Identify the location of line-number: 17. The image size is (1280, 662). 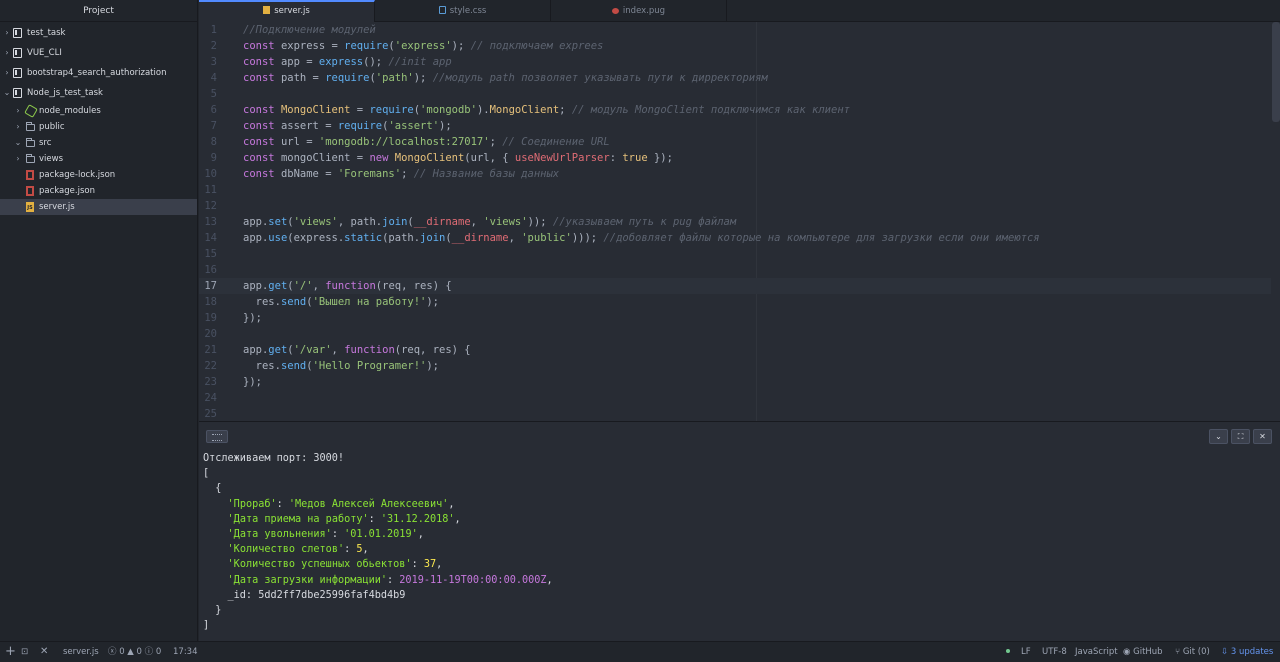
(208, 286).